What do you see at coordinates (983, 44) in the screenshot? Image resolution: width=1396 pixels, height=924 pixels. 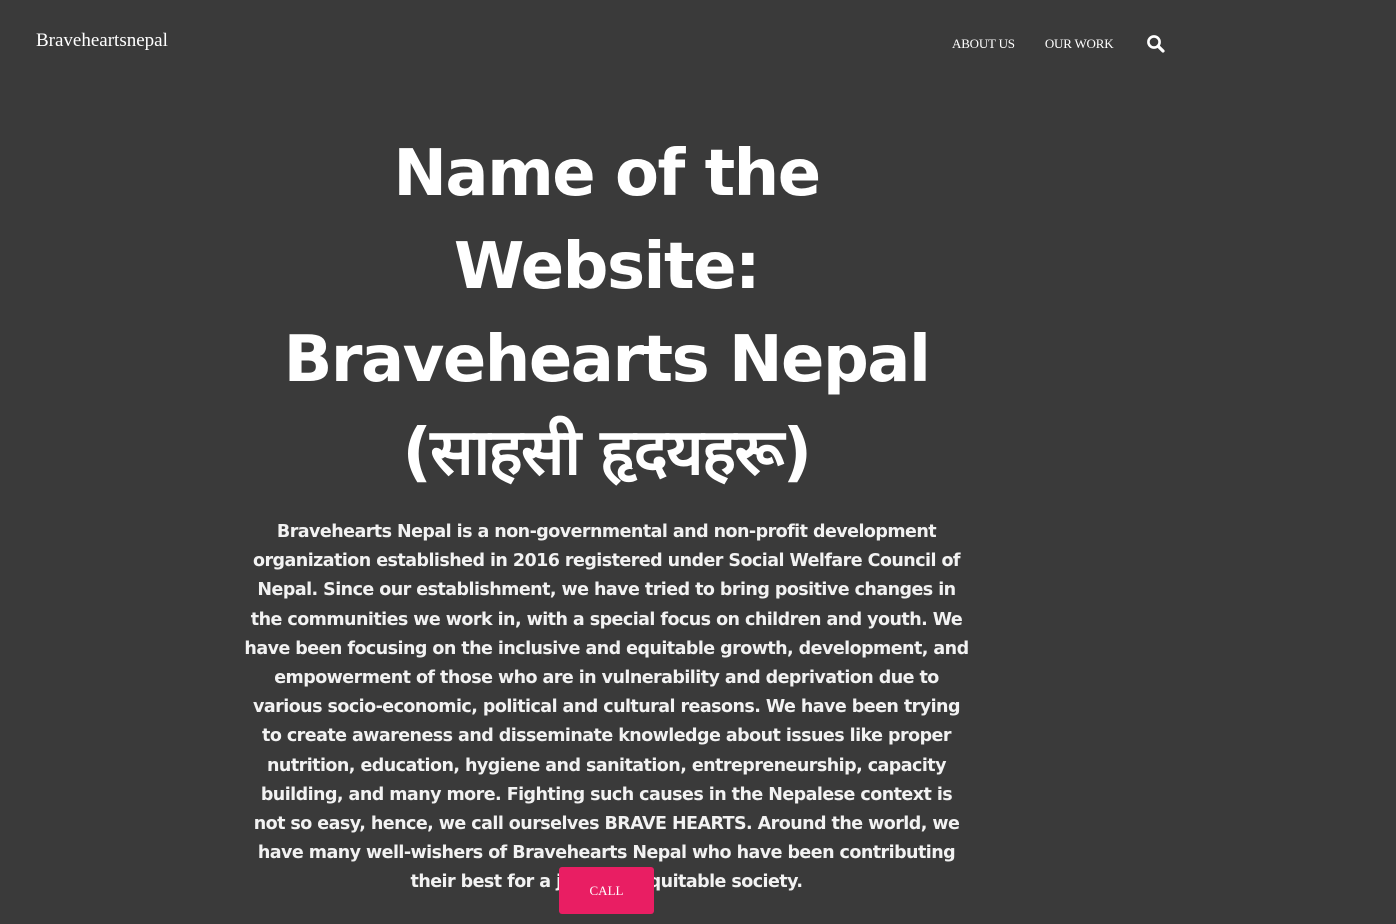 I see `nav-about-us: ABOUT US` at bounding box center [983, 44].